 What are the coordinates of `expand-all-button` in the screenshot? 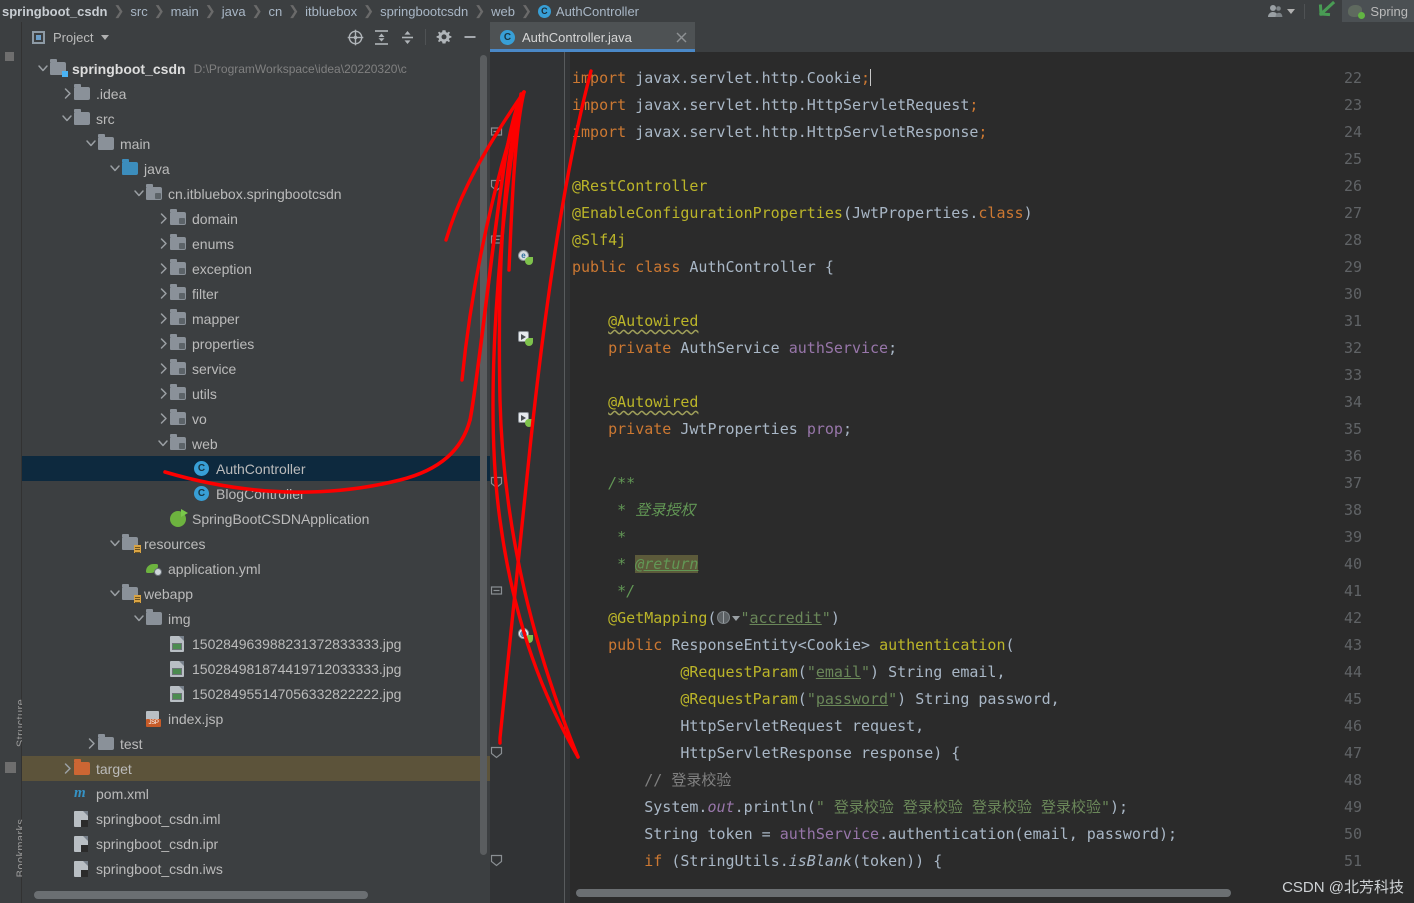 It's located at (381, 37).